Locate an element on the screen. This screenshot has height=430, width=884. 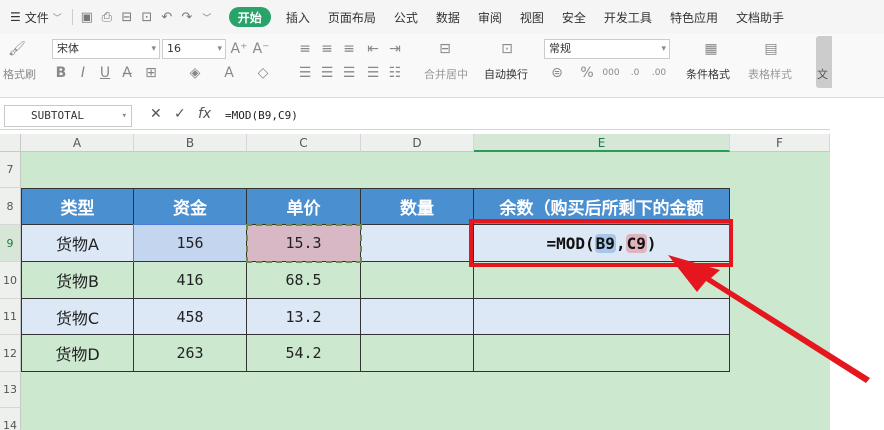
in-cell-formula: =MOD(B9,C9) is located at coordinates (601, 243).